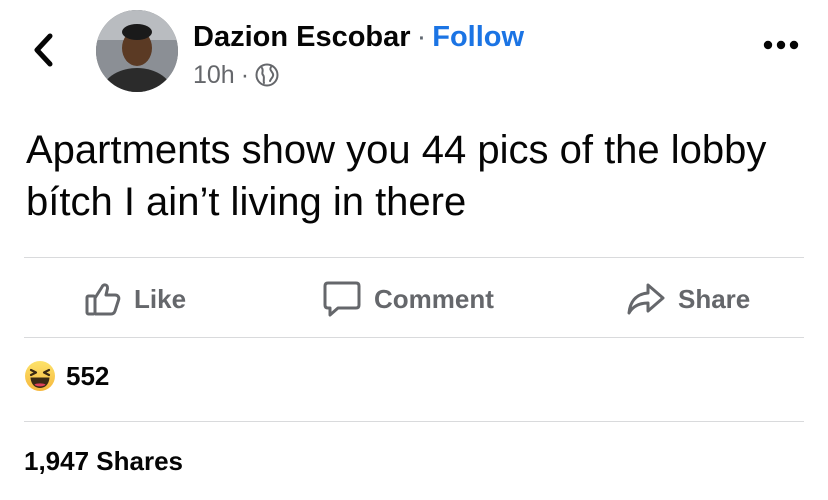 The height and width of the screenshot is (500, 828). Describe the element at coordinates (646, 299) in the screenshot. I see `share-arrow-icon` at that location.